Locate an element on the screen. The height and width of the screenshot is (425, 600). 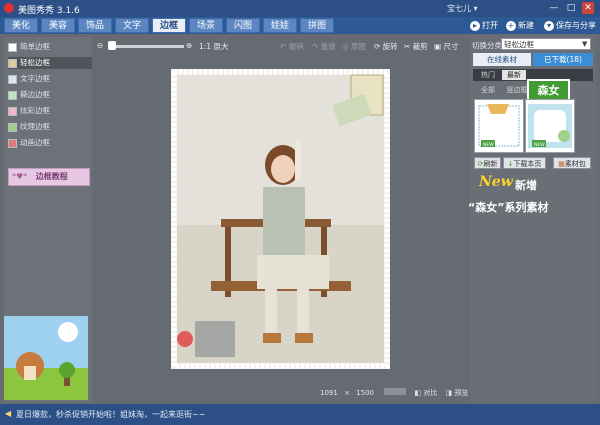
times-sign: × is located at coordinates (347, 393).